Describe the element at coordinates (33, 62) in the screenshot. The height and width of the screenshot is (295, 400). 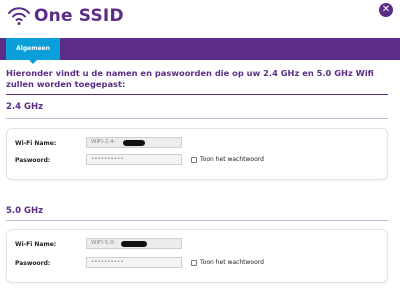
I see `active-tab-indicator` at that location.